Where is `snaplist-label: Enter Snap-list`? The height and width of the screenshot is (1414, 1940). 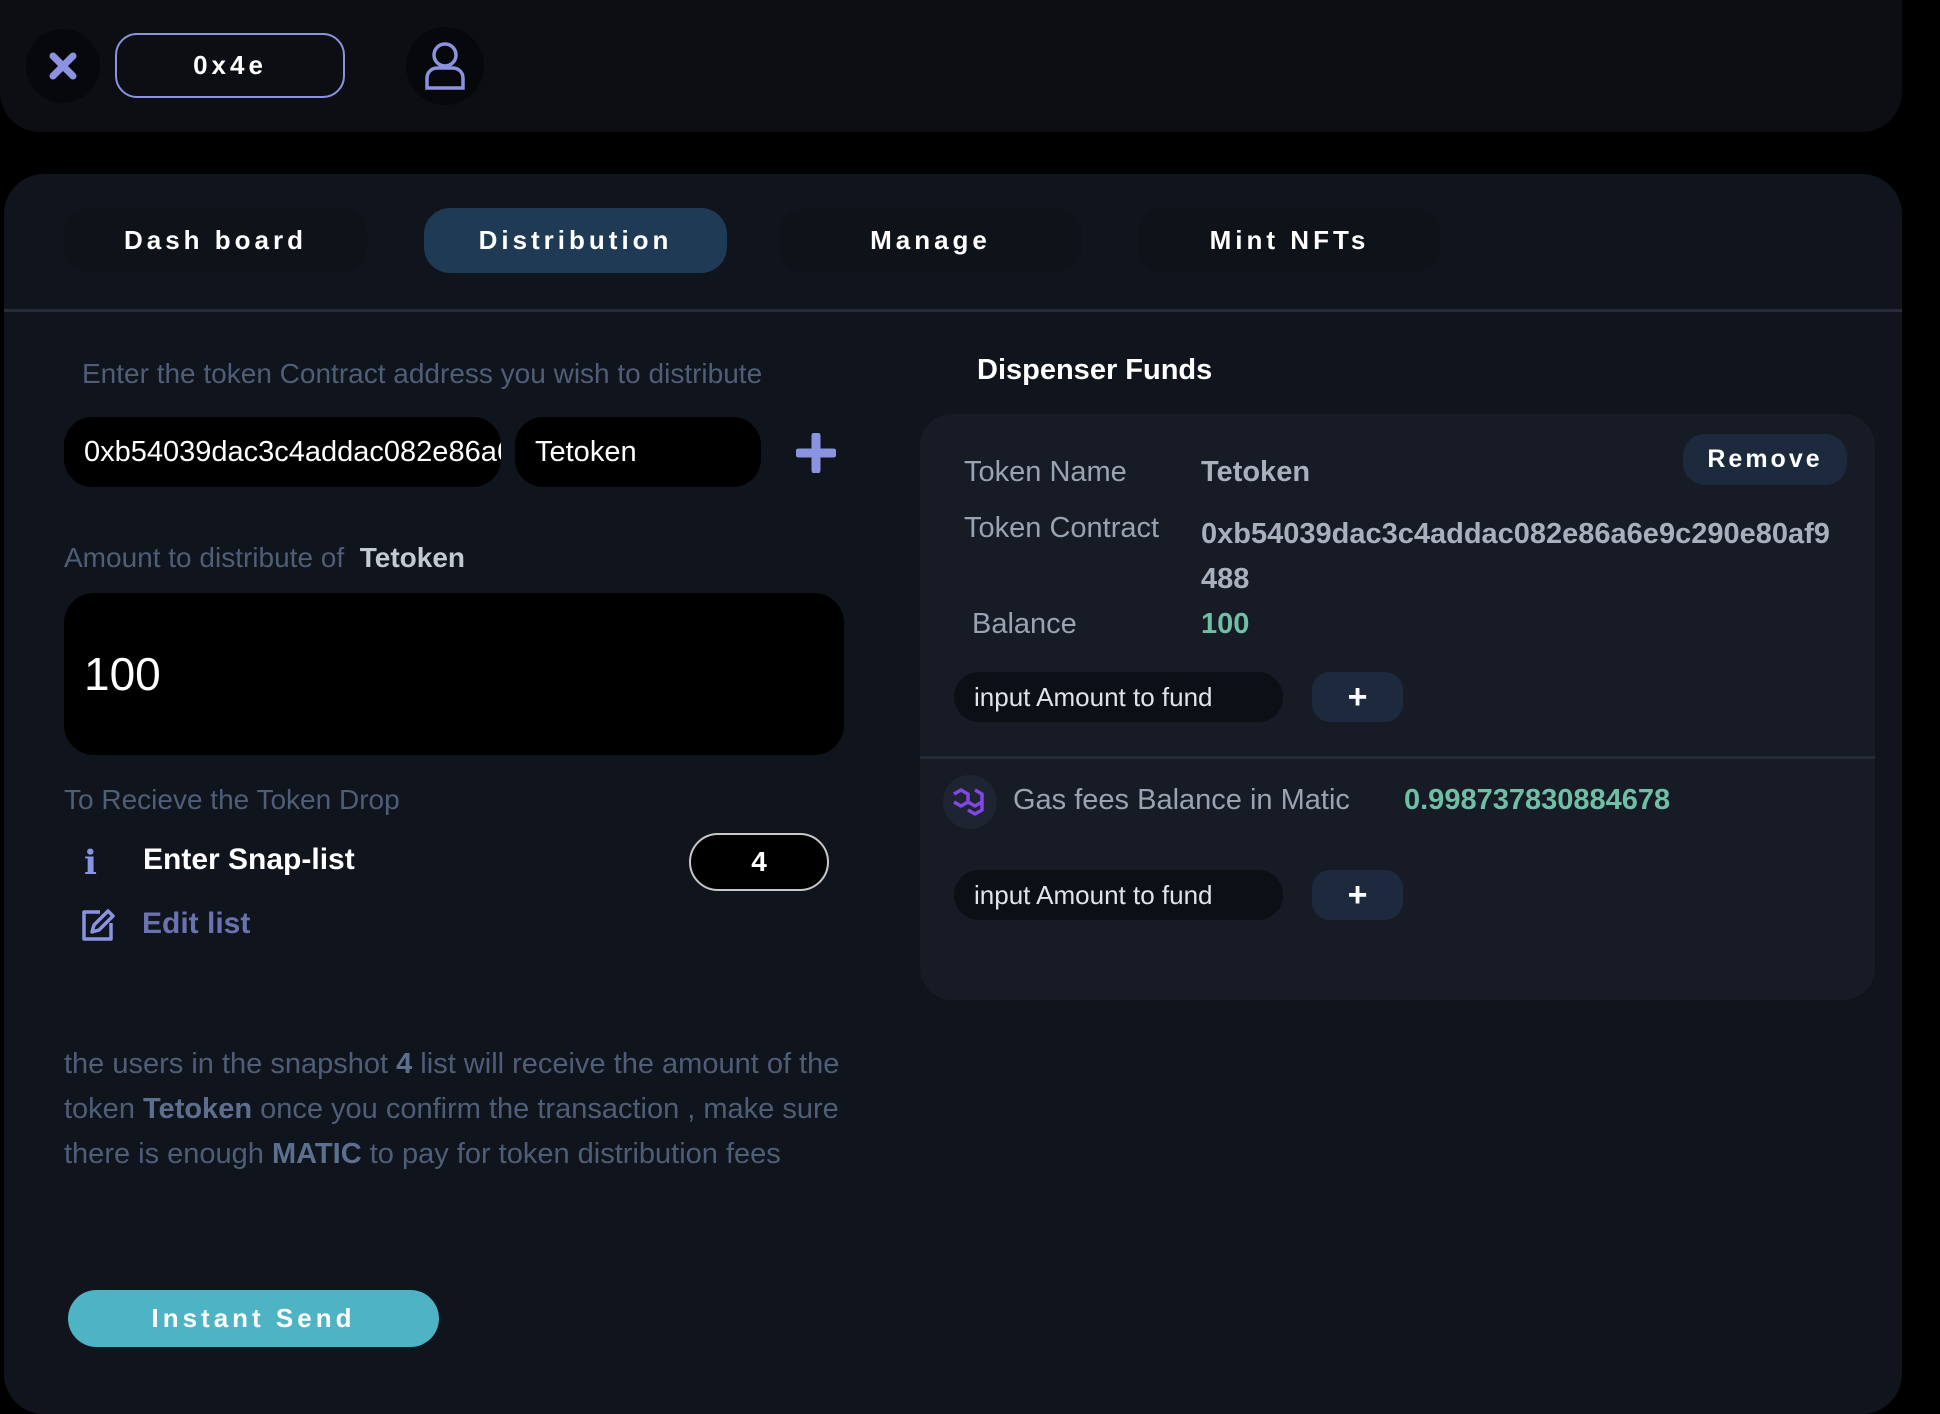 snaplist-label: Enter Snap-list is located at coordinates (249, 859).